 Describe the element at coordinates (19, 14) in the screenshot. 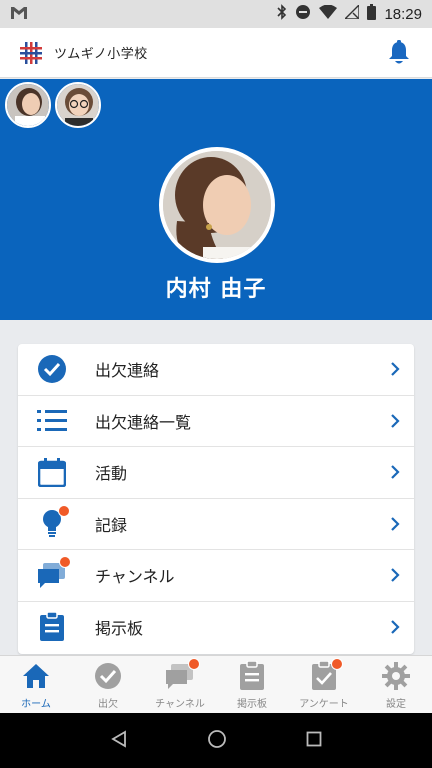

I see `gmail-icon` at that location.